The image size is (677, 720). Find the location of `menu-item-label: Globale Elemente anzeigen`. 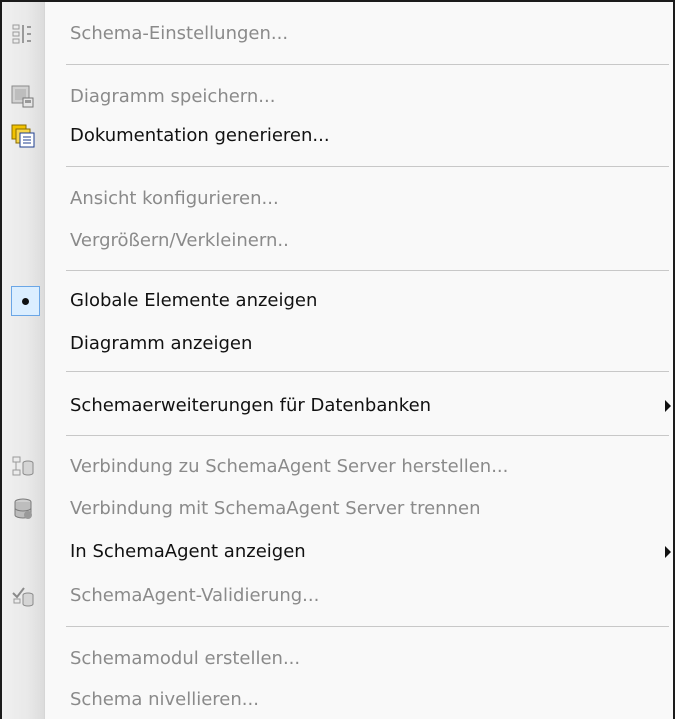

menu-item-label: Globale Elemente anzeigen is located at coordinates (194, 300).